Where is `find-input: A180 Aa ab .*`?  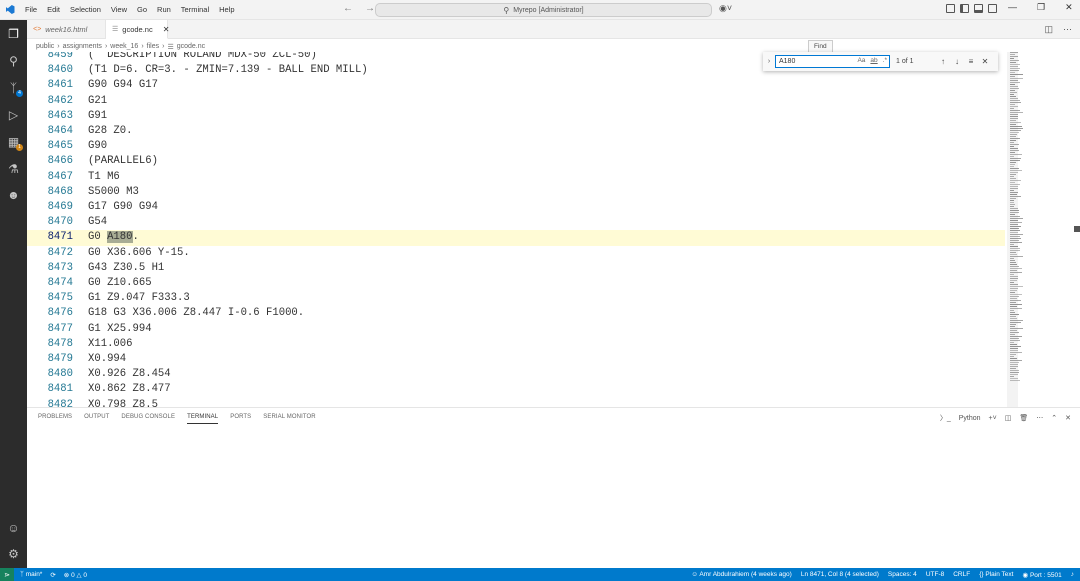
find-input: A180 Aa ab .* is located at coordinates (832, 61).